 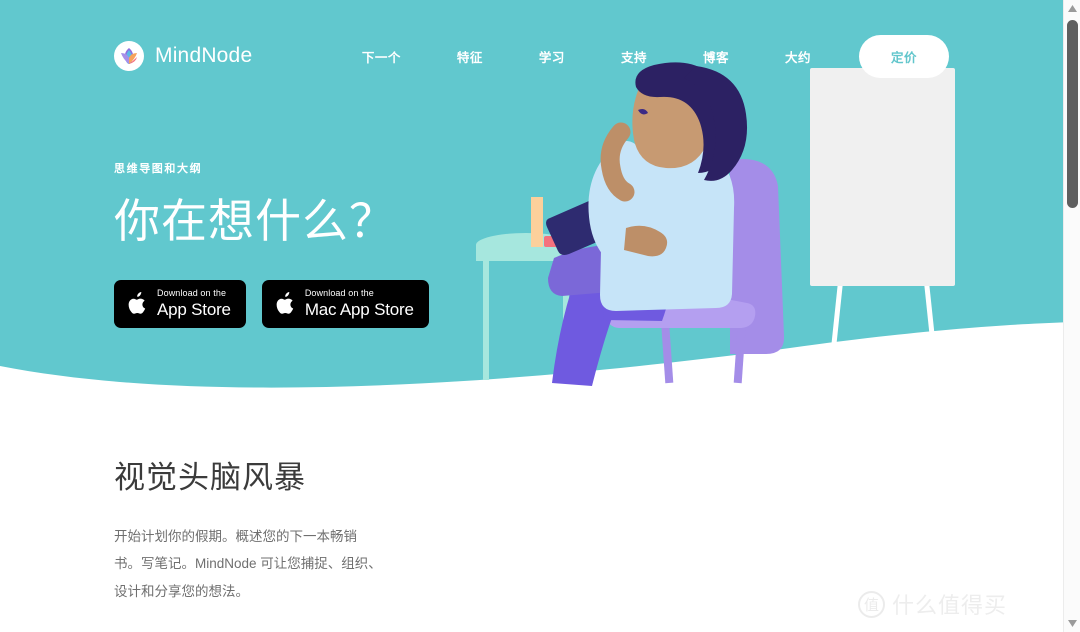 I want to click on main-nav: 下一个 特征 学习 支持 博客 大约 定价, so click(x=641, y=56).